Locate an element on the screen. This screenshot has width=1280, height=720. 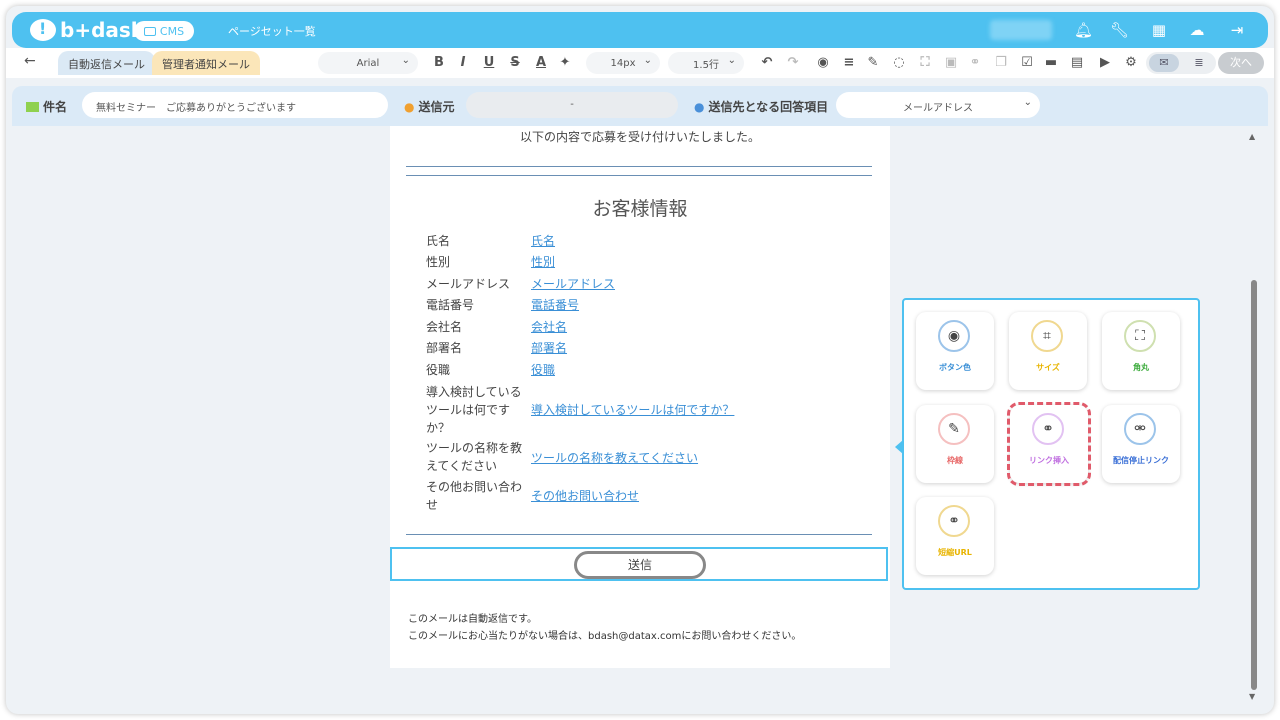
row-link: 会社名 is located at coordinates (549, 326).